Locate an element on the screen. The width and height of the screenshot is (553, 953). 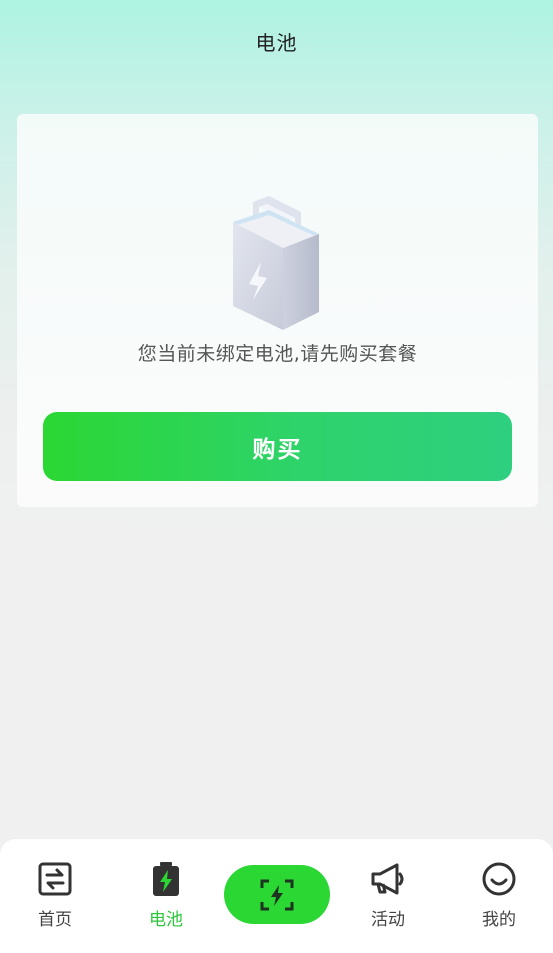
tab-battery-label: 电池 is located at coordinates (166, 920).